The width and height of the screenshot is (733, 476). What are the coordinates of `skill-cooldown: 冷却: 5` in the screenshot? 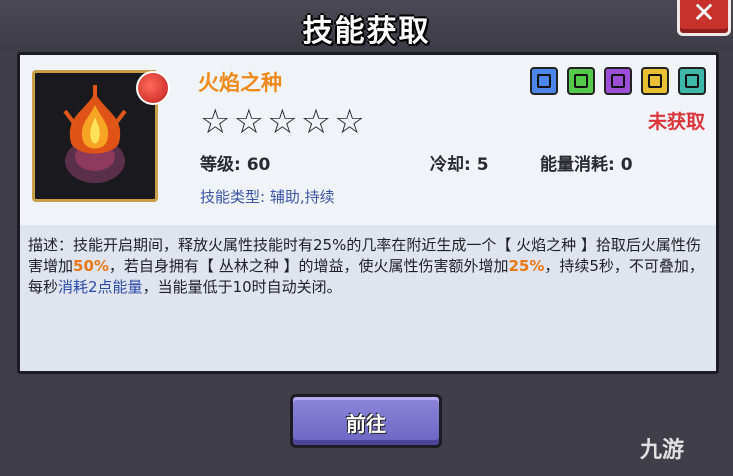 It's located at (459, 165).